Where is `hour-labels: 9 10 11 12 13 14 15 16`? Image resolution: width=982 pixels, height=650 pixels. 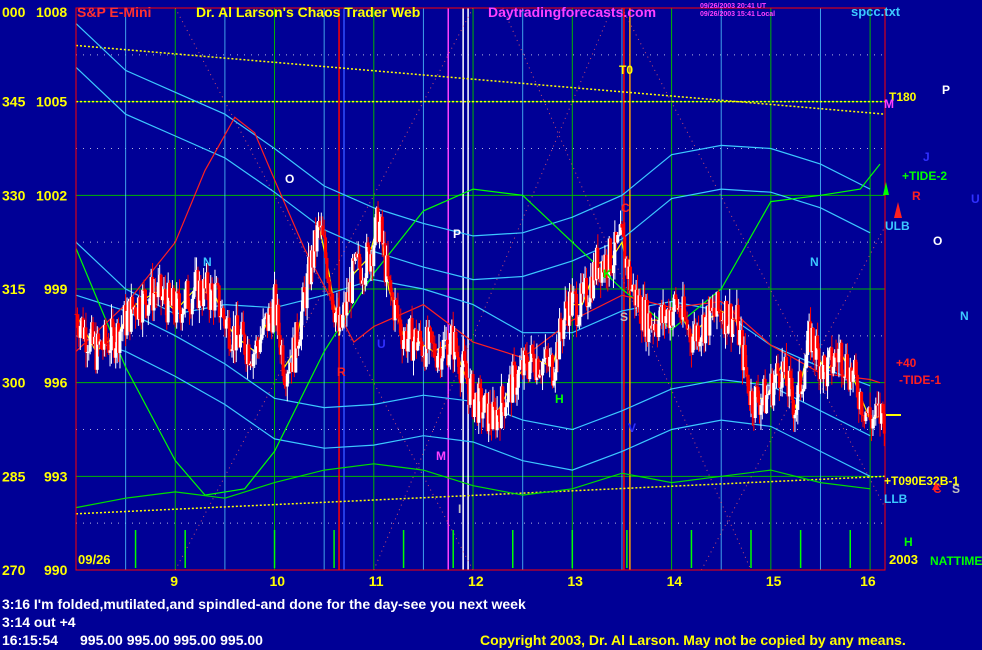
hour-labels: 9 10 11 12 13 14 15 16 is located at coordinates (523, 581).